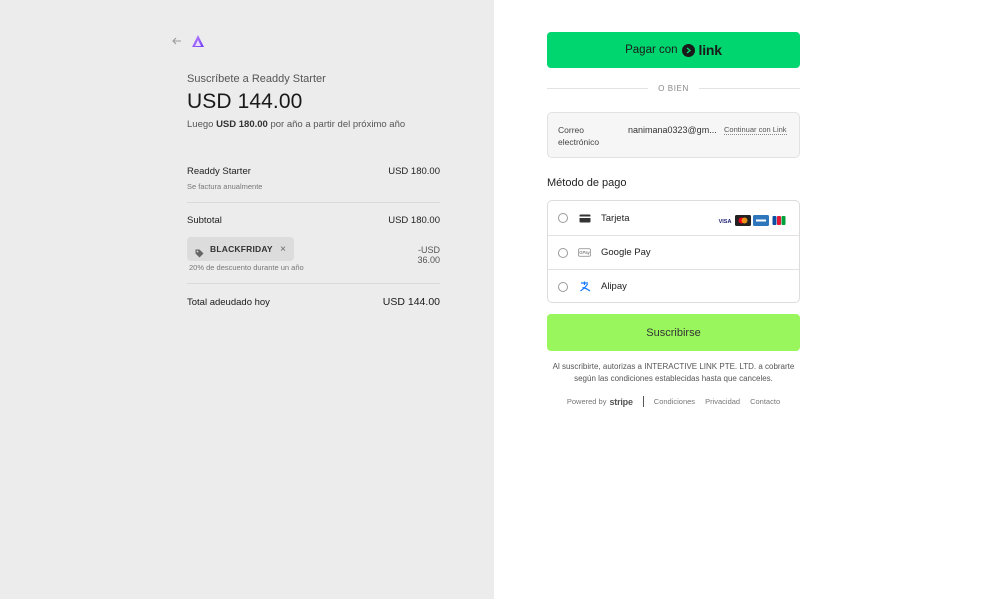 This screenshot has height=599, width=987. Describe the element at coordinates (722, 401) in the screenshot. I see `privacy-link: Privacidad` at that location.